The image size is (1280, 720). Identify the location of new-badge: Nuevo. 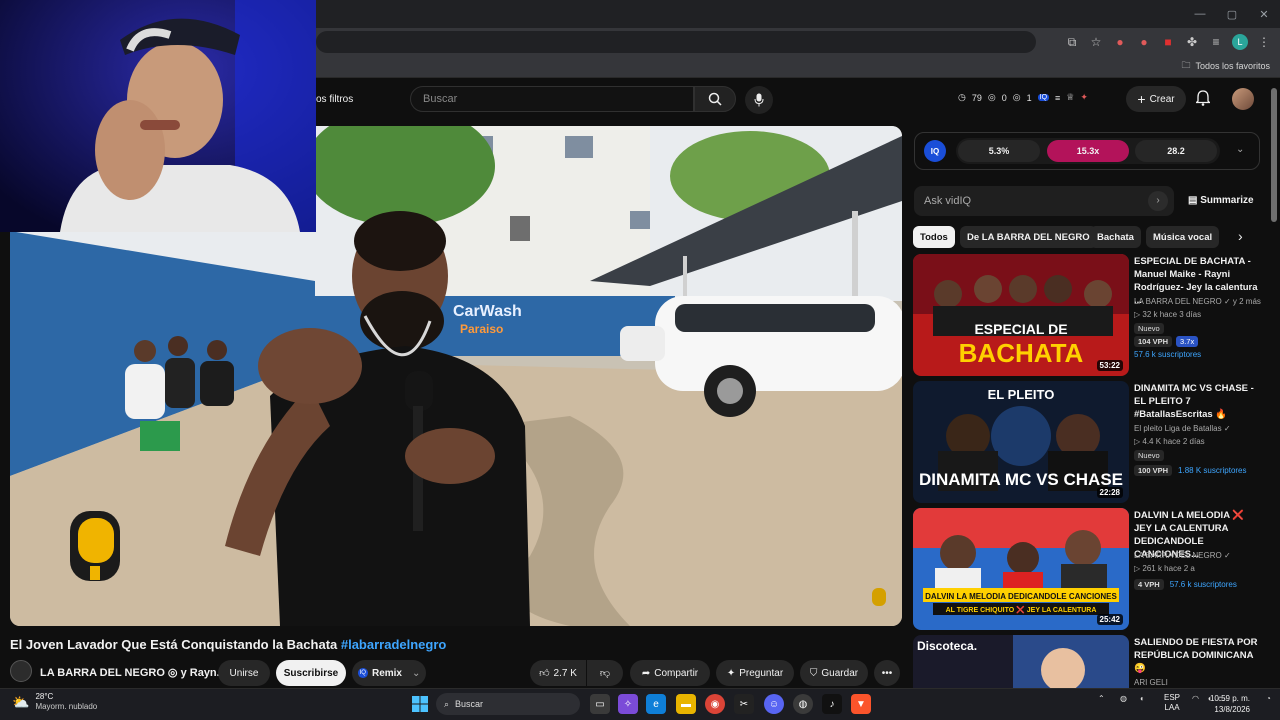
(1149, 328).